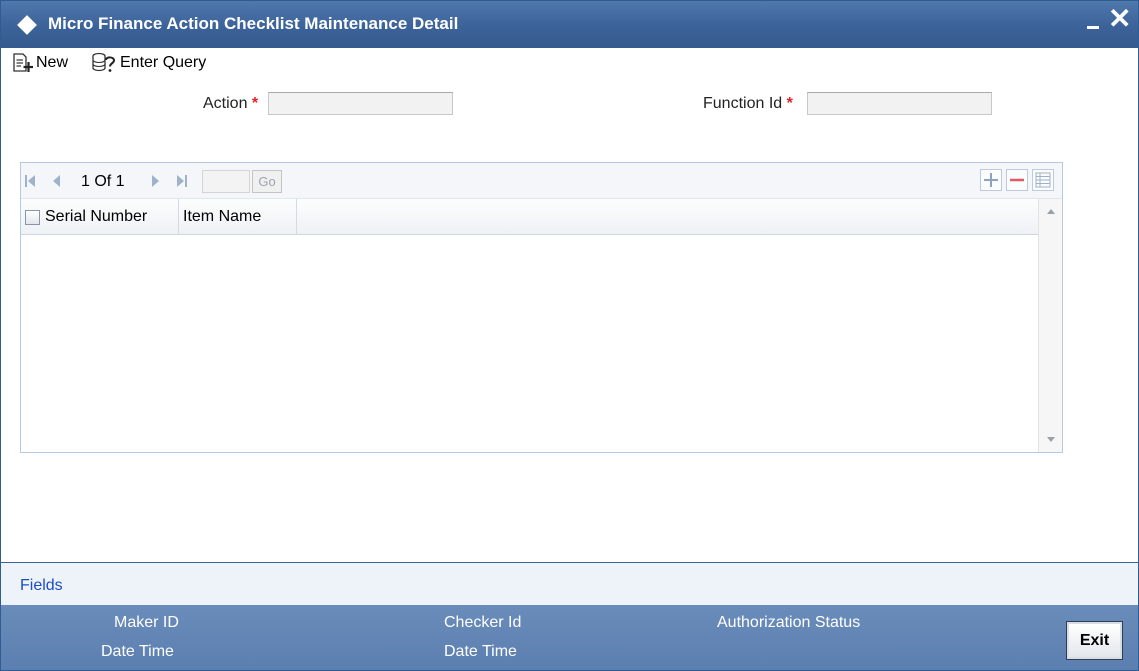 This screenshot has height=671, width=1139. Describe the element at coordinates (569, 63) in the screenshot. I see `toolbar: New Enter Query` at that location.